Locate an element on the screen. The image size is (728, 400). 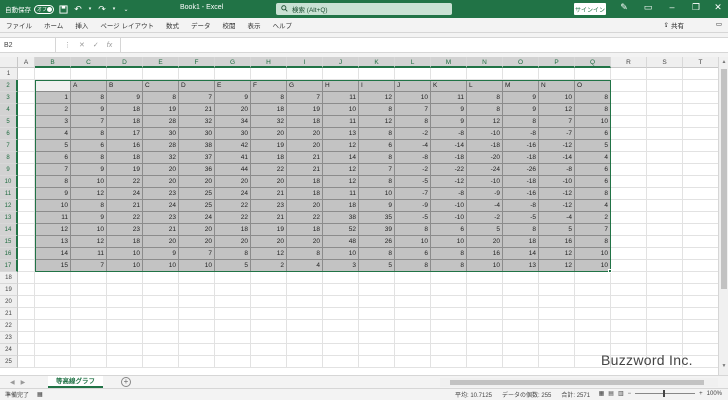
insert-function-icon: fx is located at coordinates (109, 45).